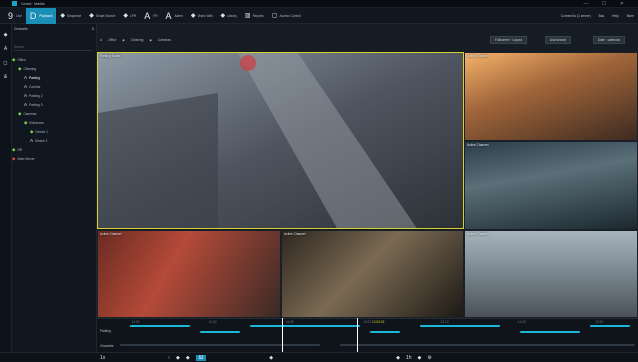 The width and height of the screenshot is (638, 362). What do you see at coordinates (30, 68) in the screenshot?
I see `tree-item-label: Cleaning` at bounding box center [30, 68].